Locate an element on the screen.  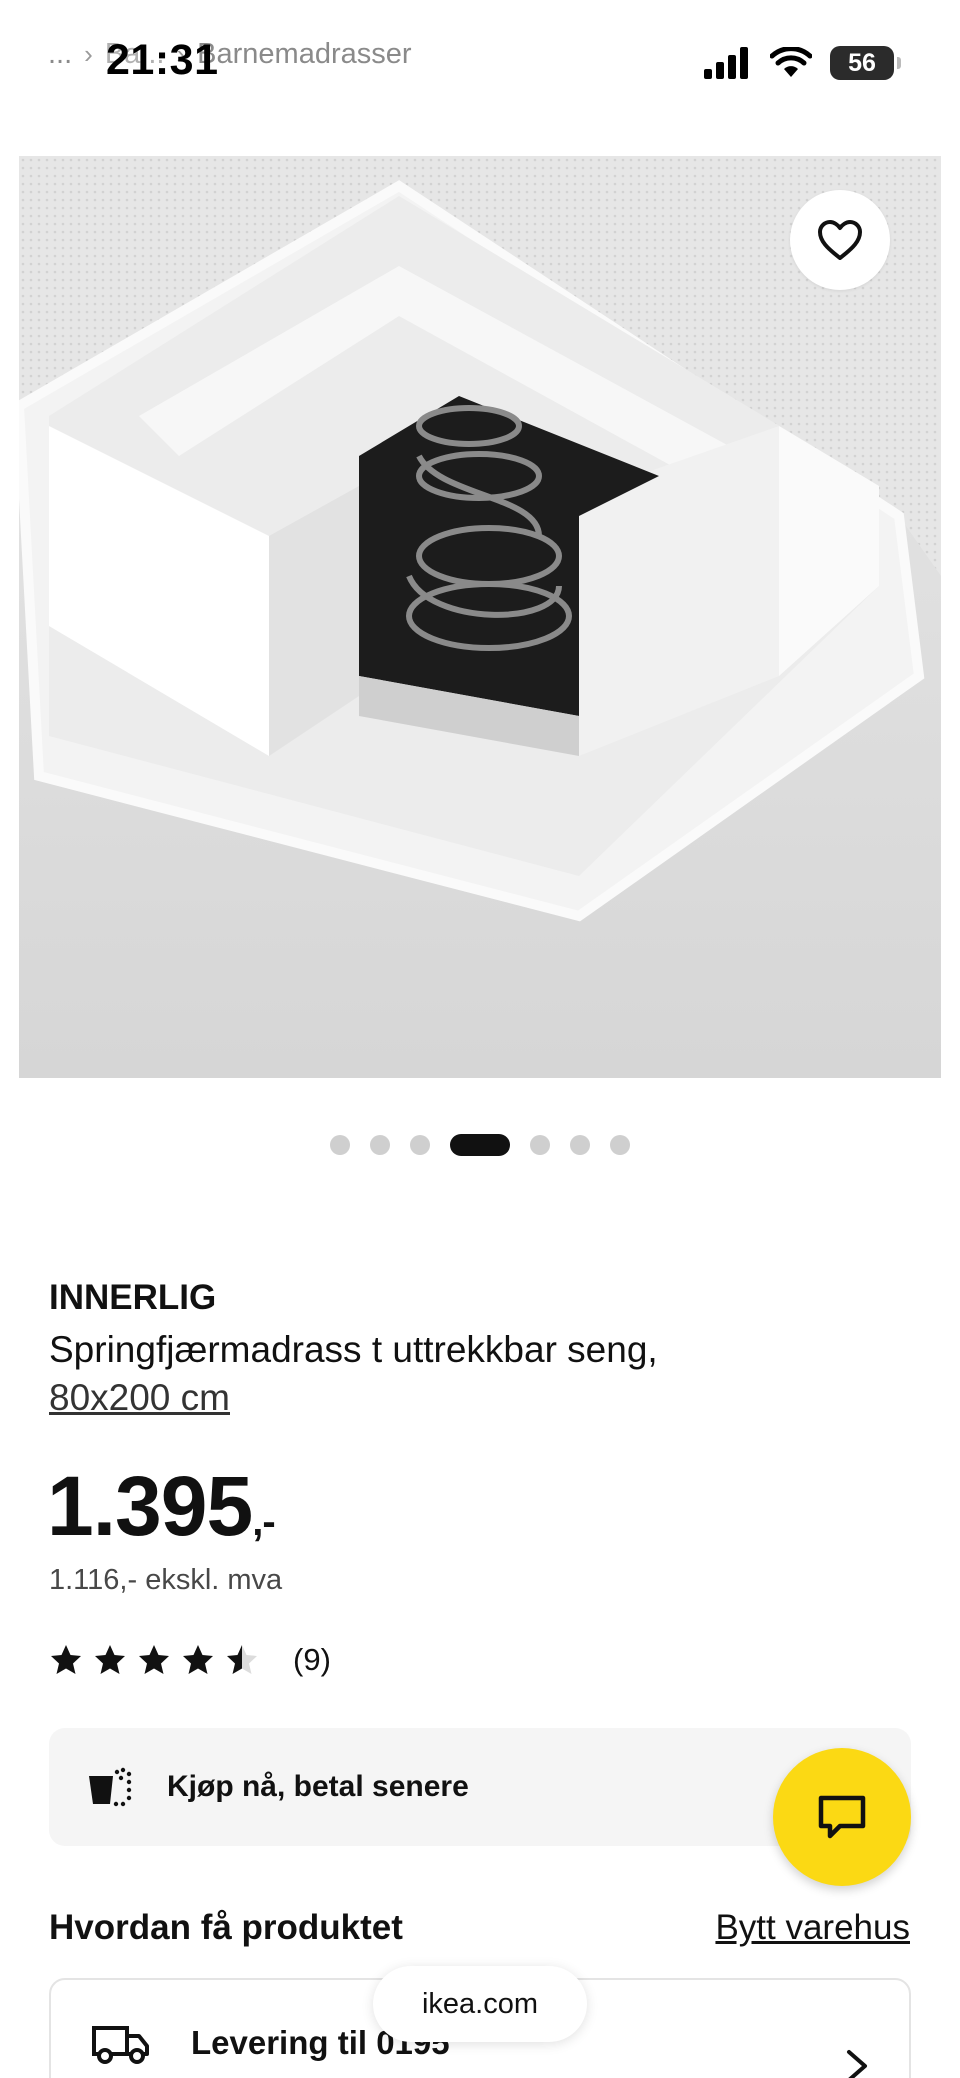
browser-url-bar: ikea.com is located at coordinates (480, 2004).